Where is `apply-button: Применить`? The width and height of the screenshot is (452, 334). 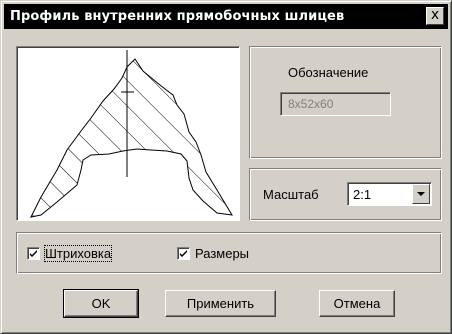 apply-button: Применить is located at coordinates (220, 303).